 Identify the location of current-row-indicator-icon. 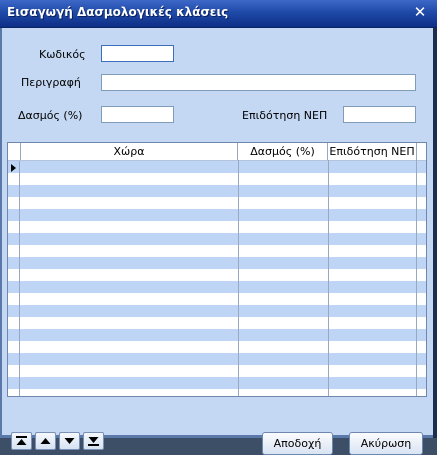
(13, 168).